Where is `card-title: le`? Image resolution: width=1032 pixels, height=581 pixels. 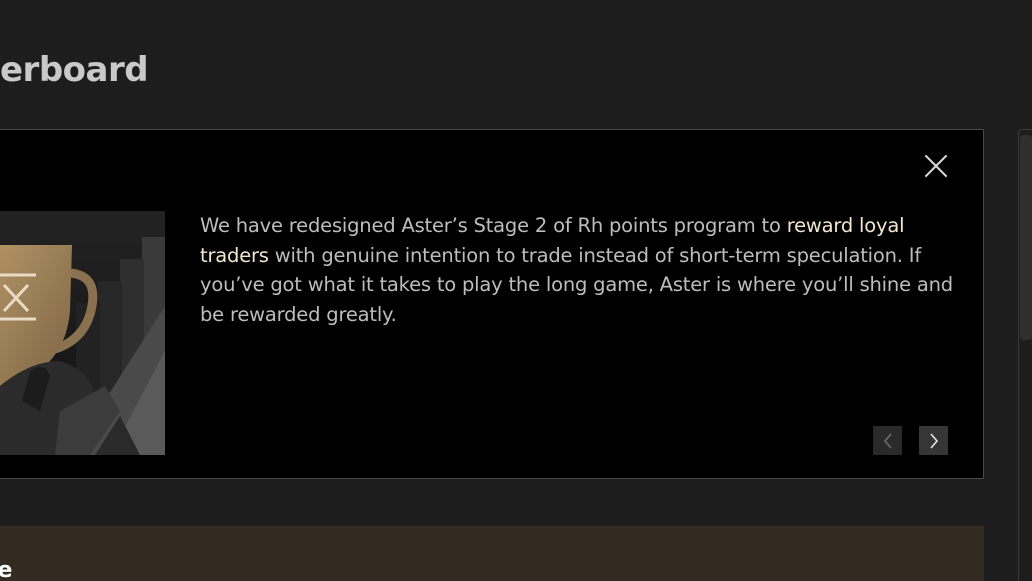
card-title: le is located at coordinates (6, 569).